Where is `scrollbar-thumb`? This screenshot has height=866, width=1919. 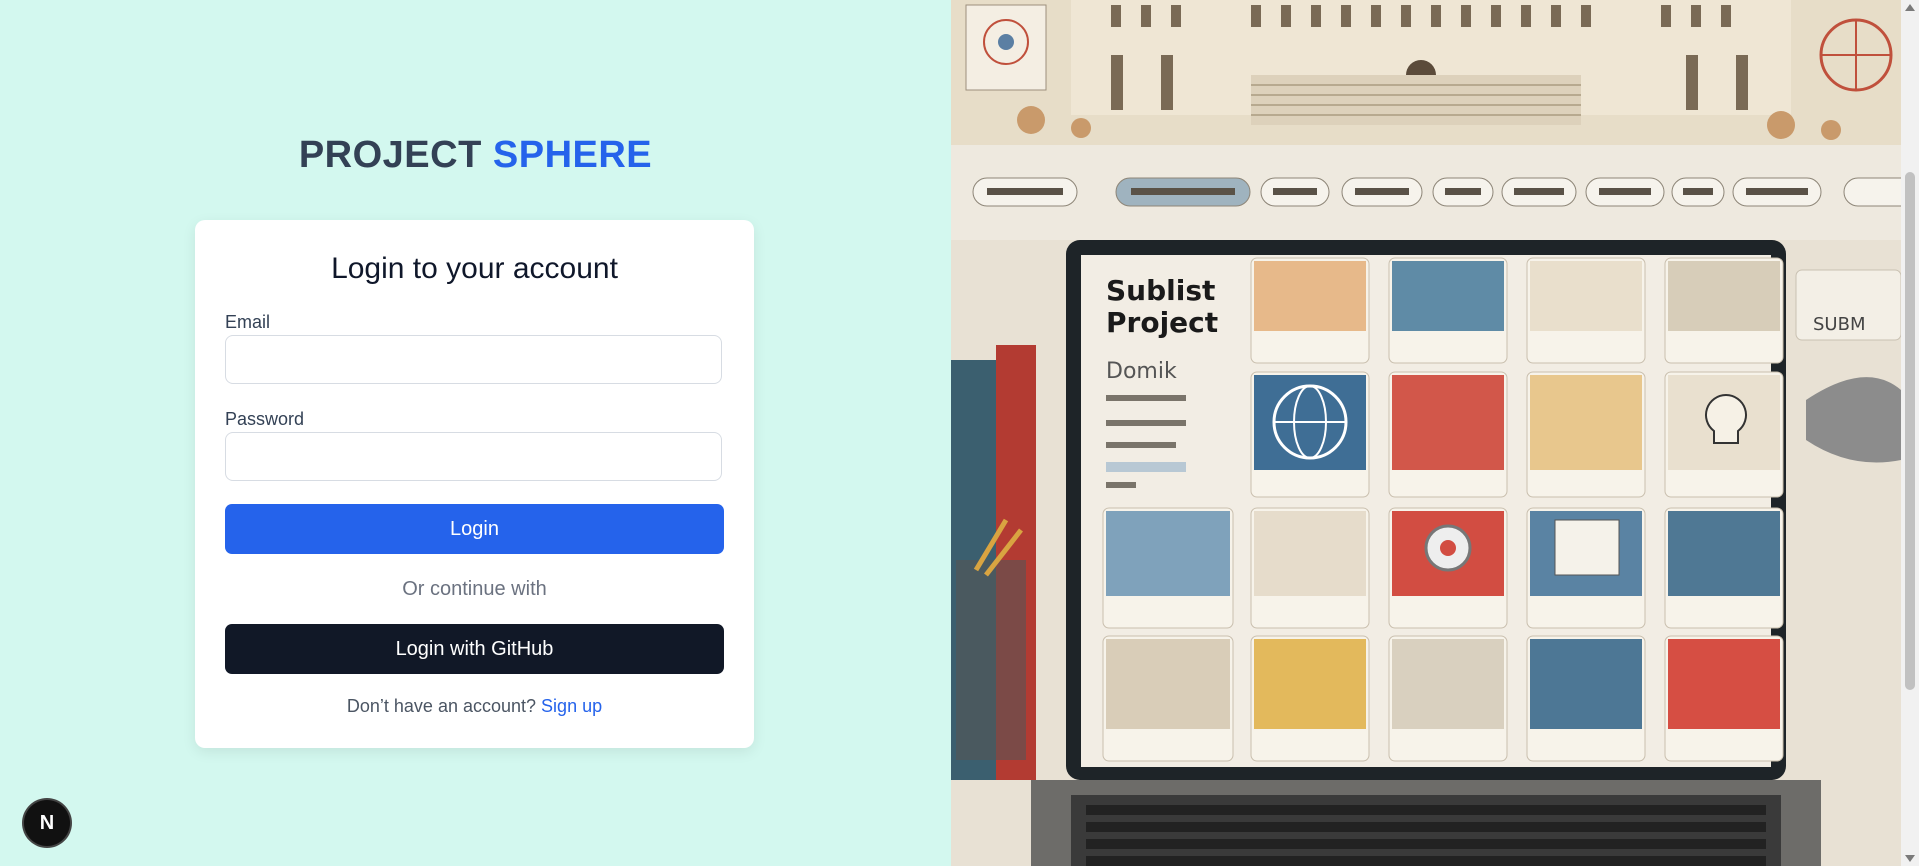 scrollbar-thumb is located at coordinates (1910, 431).